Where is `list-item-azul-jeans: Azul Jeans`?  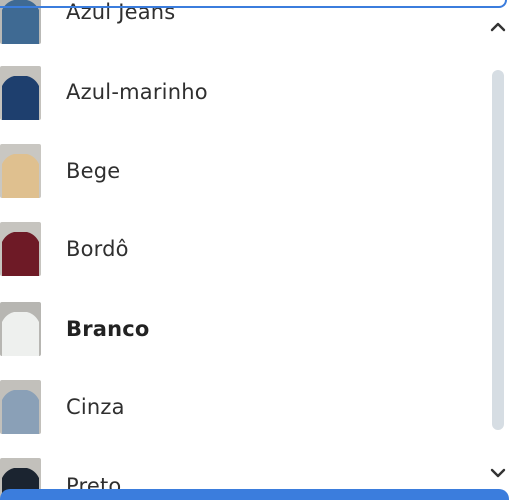
list-item-azul-jeans: Azul Jeans is located at coordinates (242, 28).